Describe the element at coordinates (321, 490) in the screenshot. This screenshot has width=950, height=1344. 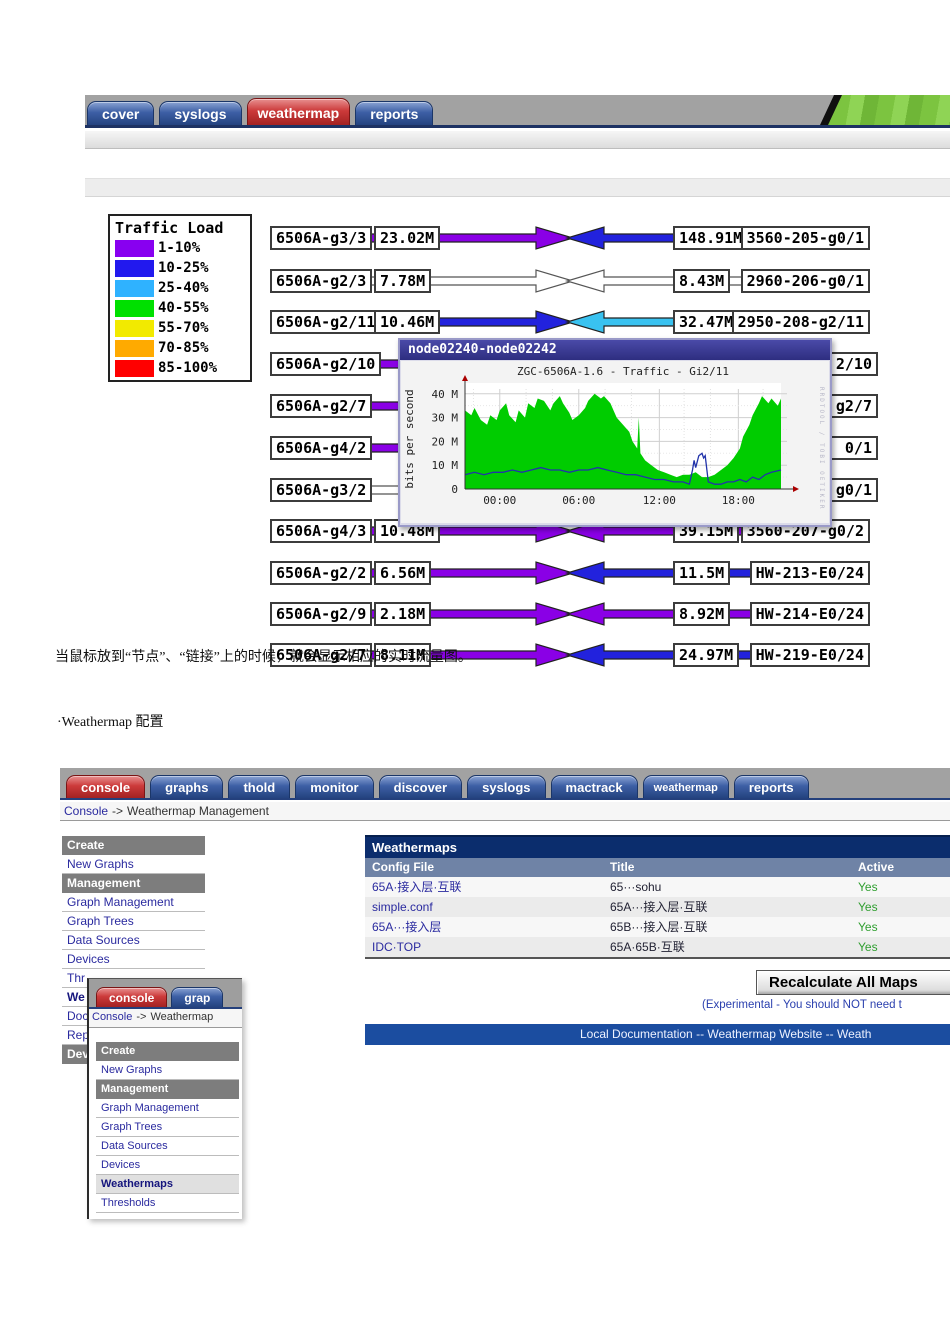
I see `node-label-left: 6506A-g3/2` at that location.